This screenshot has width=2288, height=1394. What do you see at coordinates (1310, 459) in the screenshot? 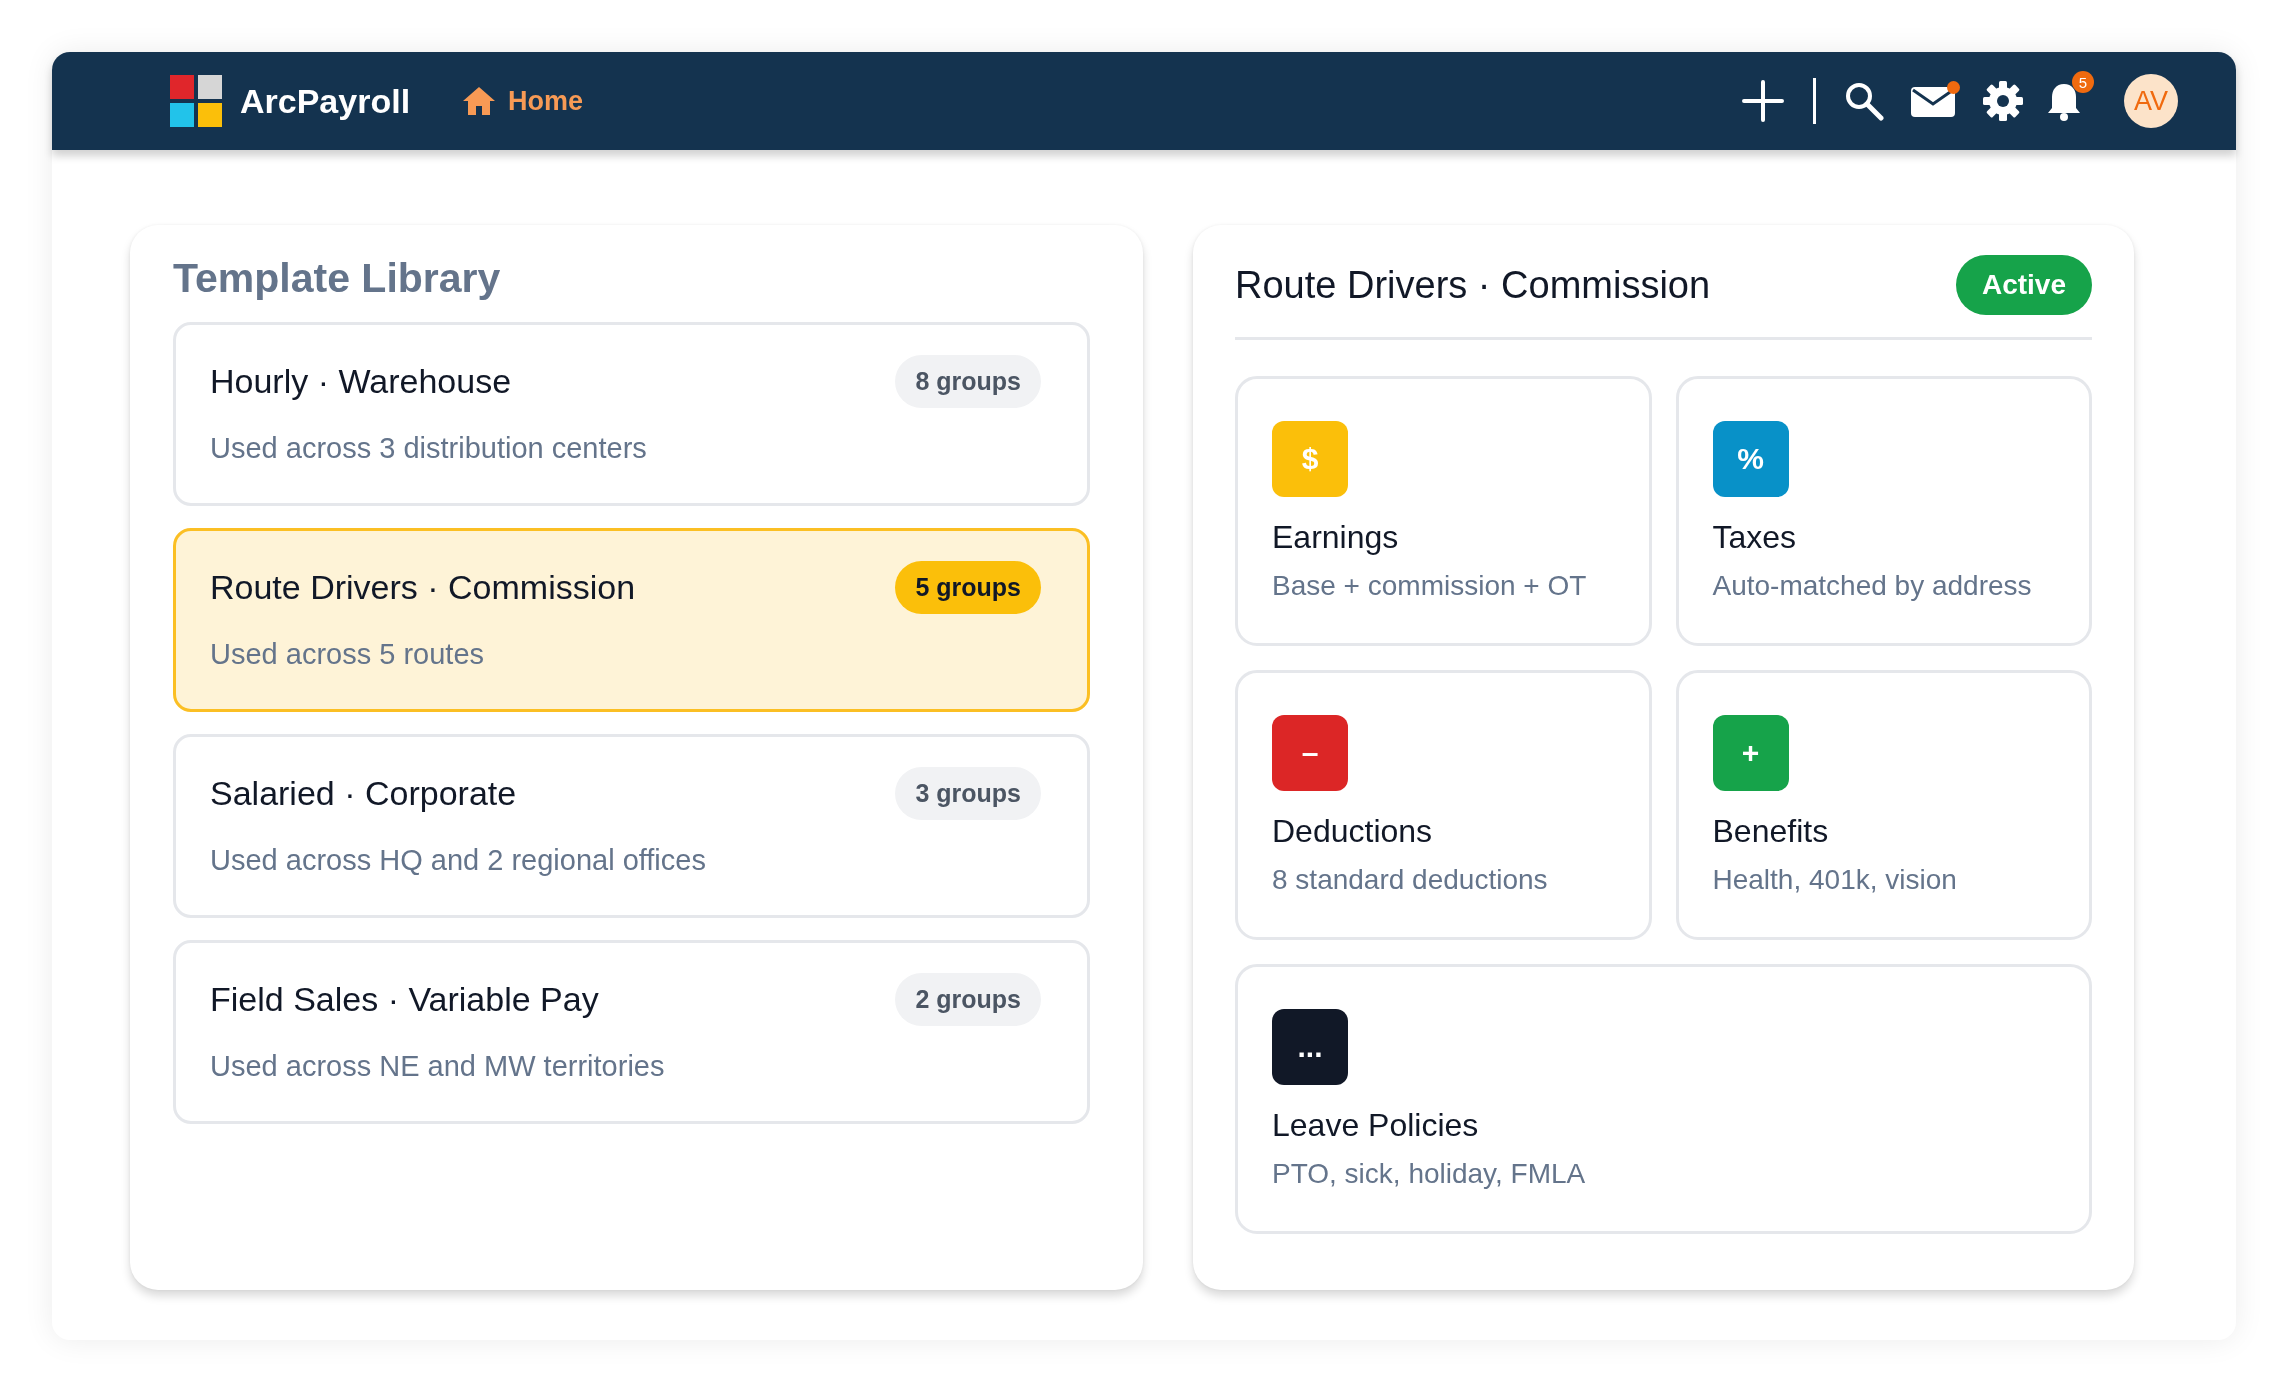
I see `section-icon: $` at bounding box center [1310, 459].